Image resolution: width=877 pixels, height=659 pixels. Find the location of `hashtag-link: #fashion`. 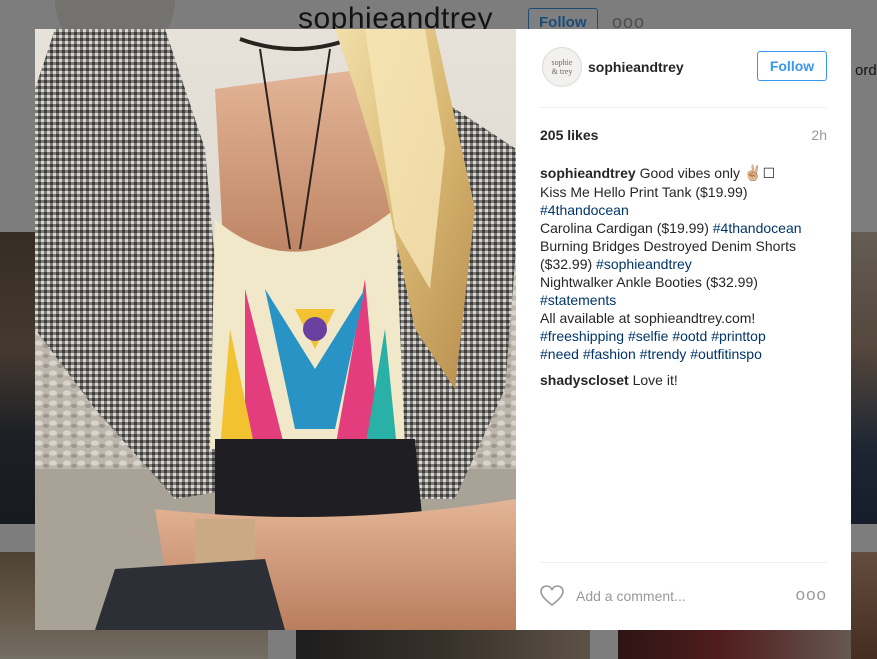

hashtag-link: #fashion is located at coordinates (609, 354).